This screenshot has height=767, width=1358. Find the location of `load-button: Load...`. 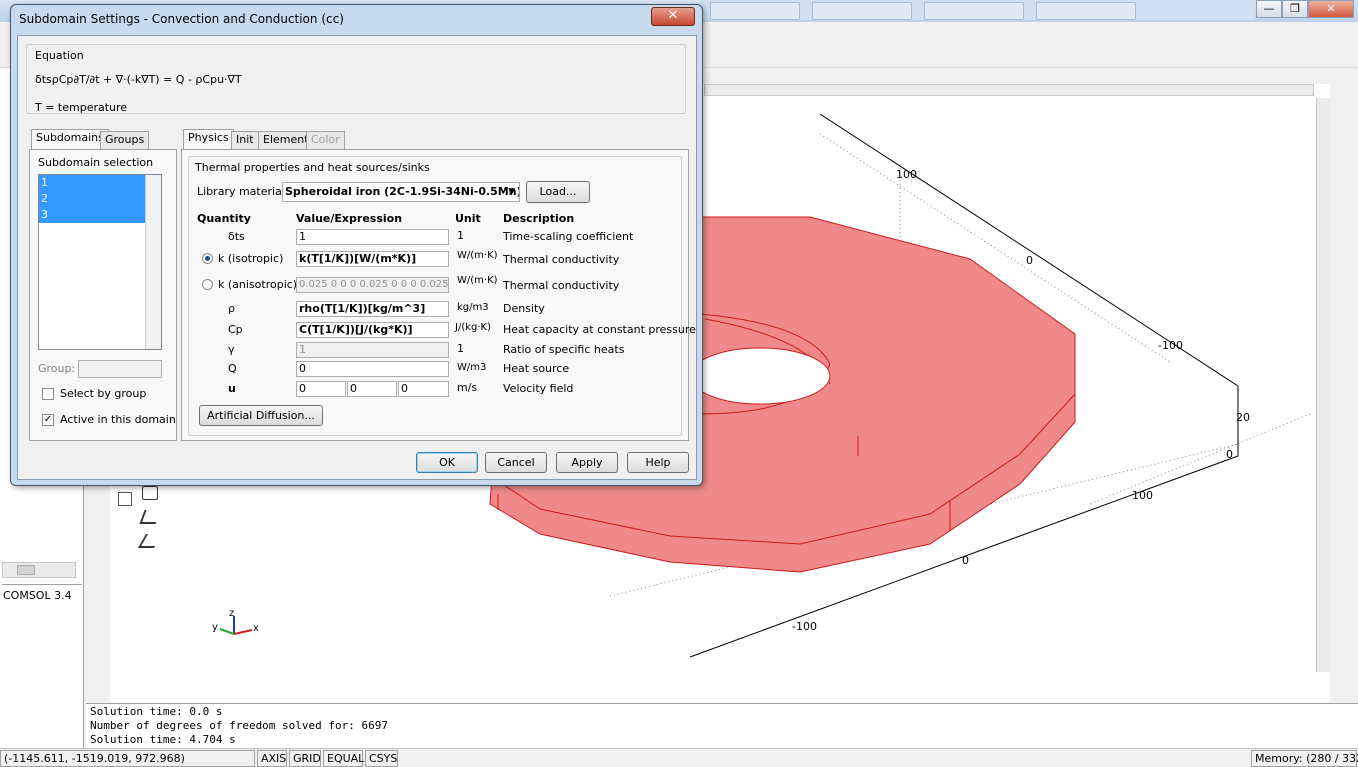

load-button: Load... is located at coordinates (558, 192).